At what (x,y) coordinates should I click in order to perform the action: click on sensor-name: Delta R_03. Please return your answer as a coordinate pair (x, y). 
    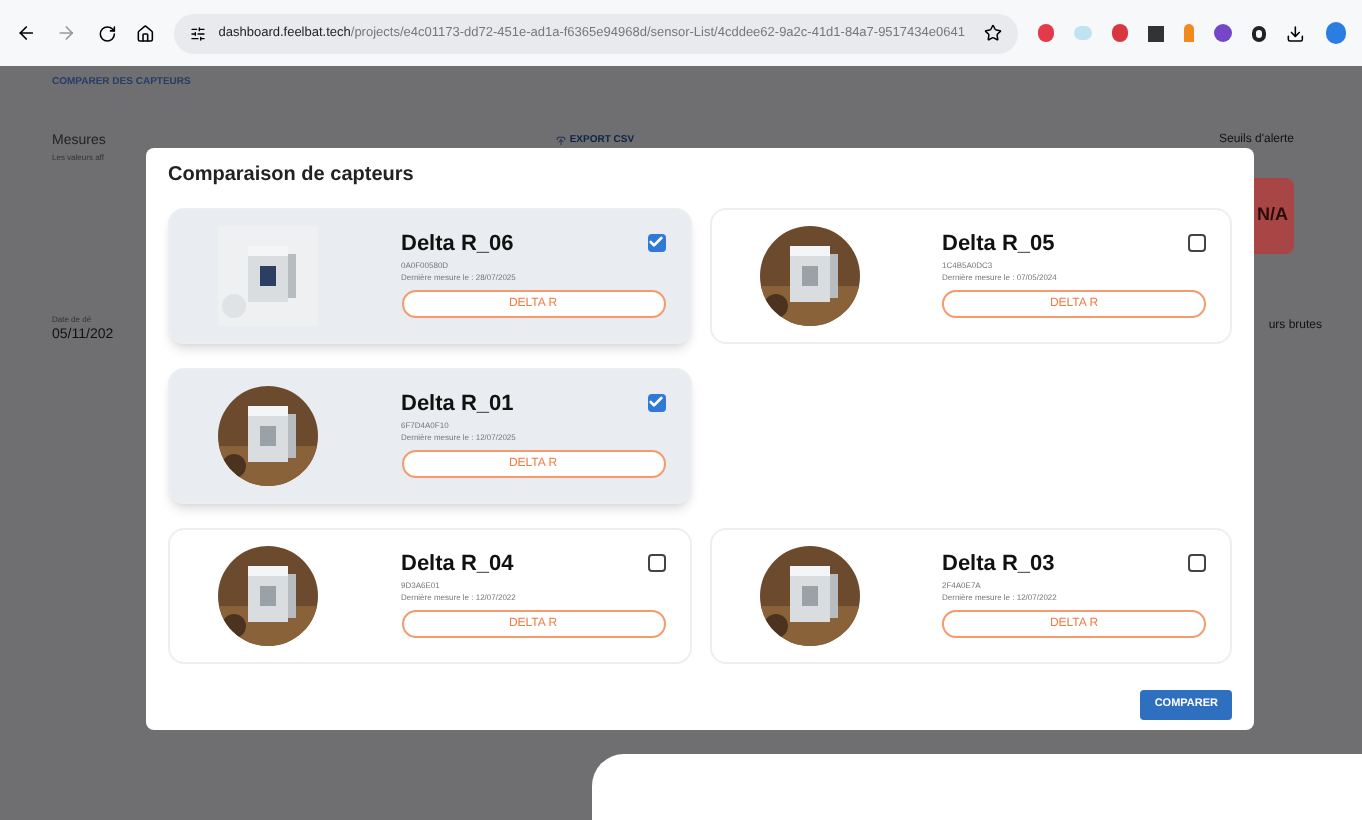
    Looking at the image, I should click on (998, 564).